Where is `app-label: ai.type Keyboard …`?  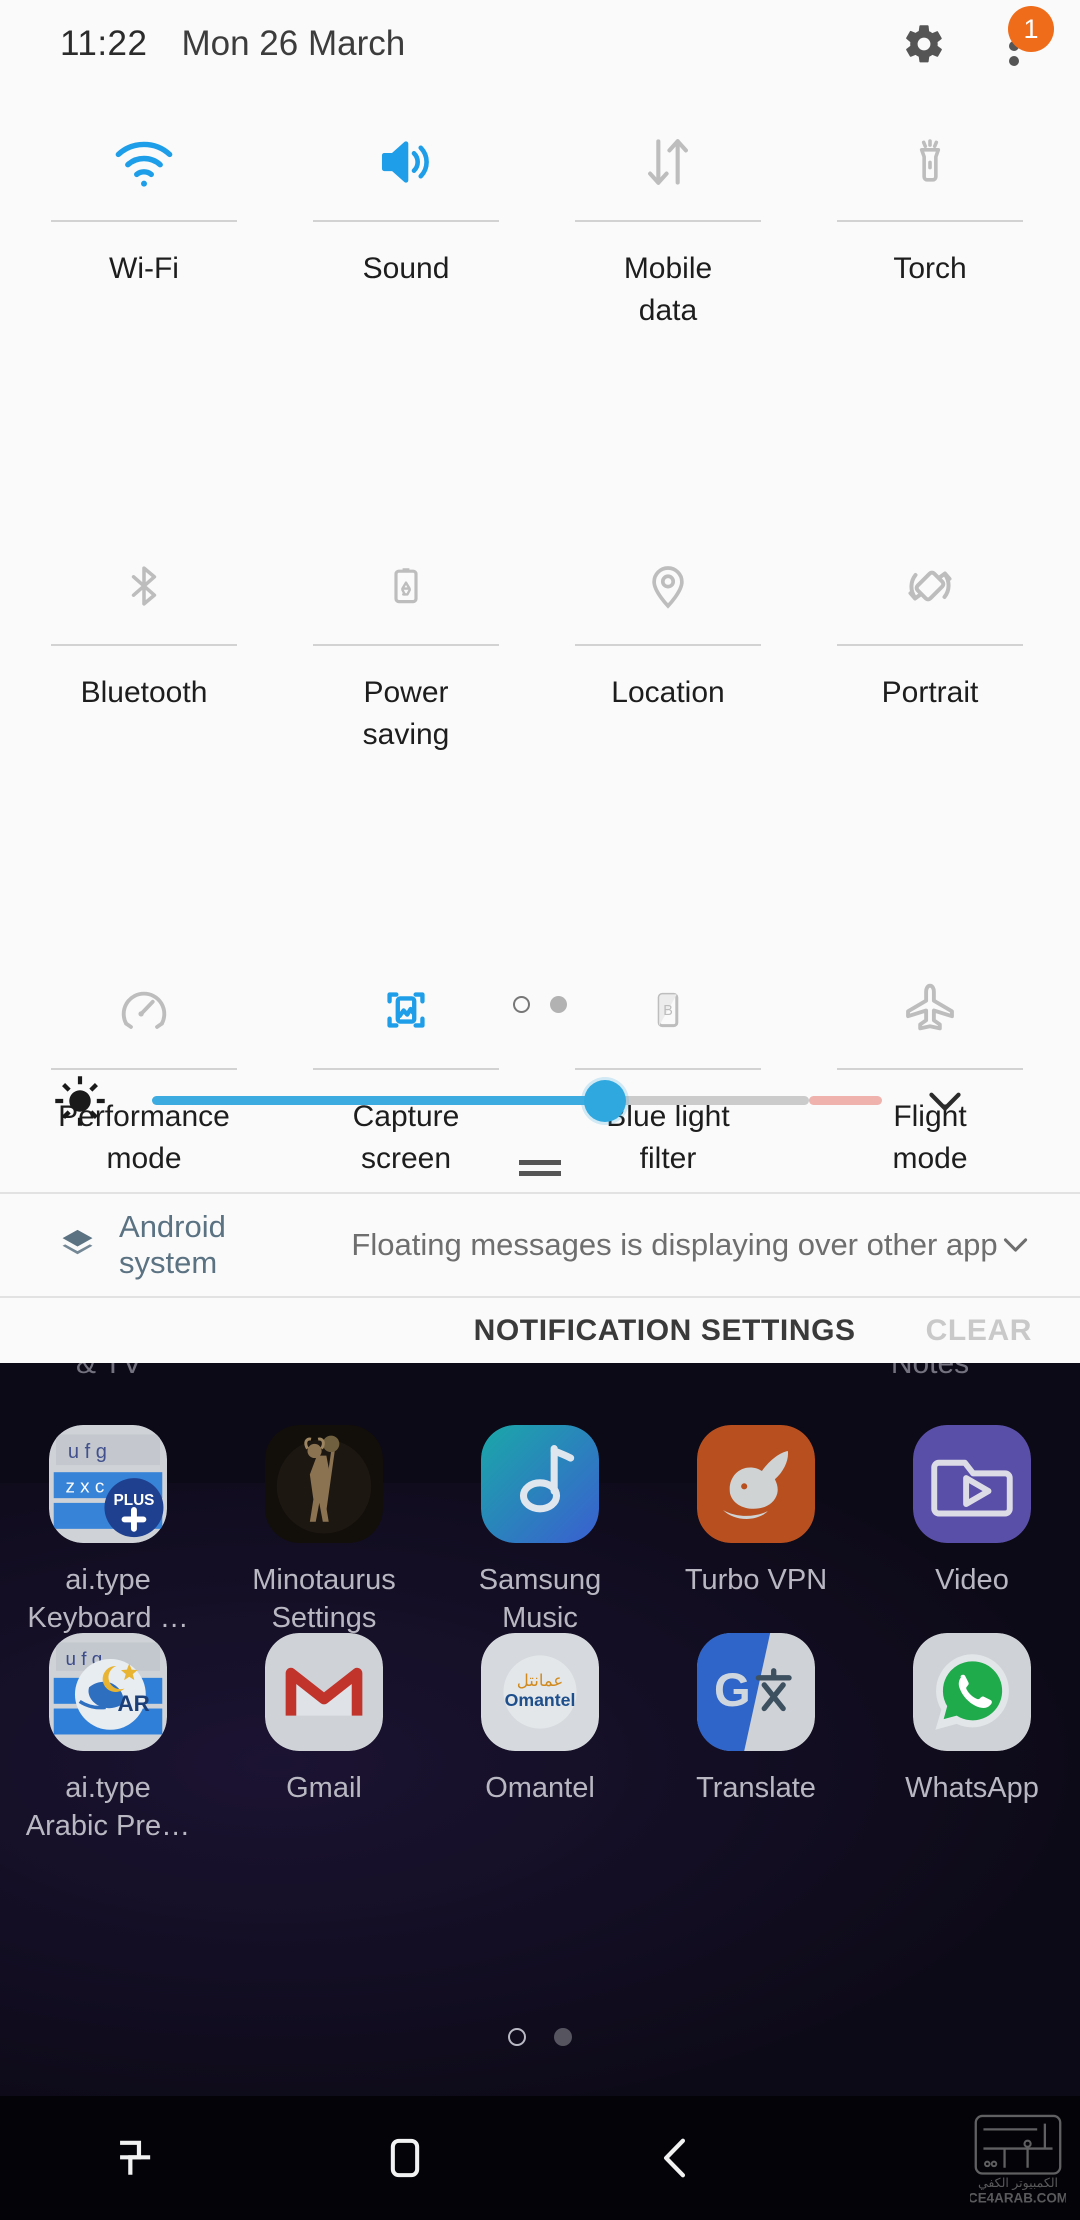
app-label: ai.type Keyboard … is located at coordinates (108, 1599).